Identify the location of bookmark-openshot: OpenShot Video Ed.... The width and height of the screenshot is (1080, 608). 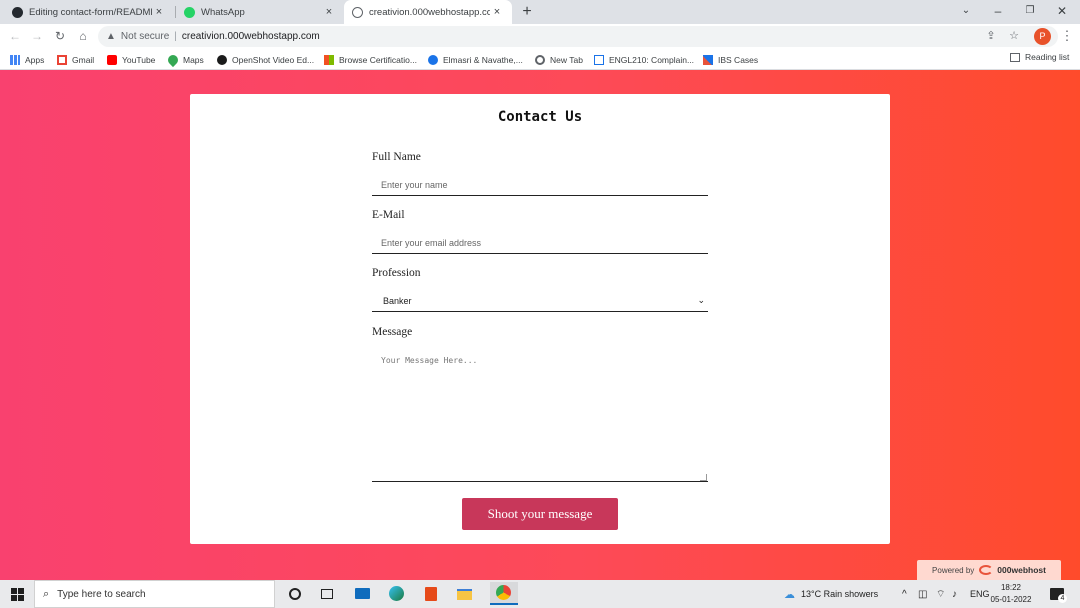
(265, 59).